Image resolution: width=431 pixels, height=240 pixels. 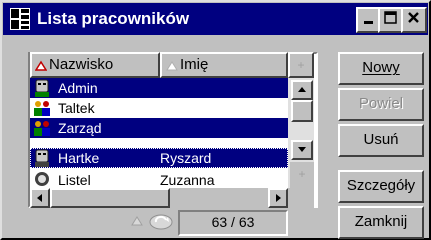 I want to click on arrow-up-icon, so click(x=302, y=89).